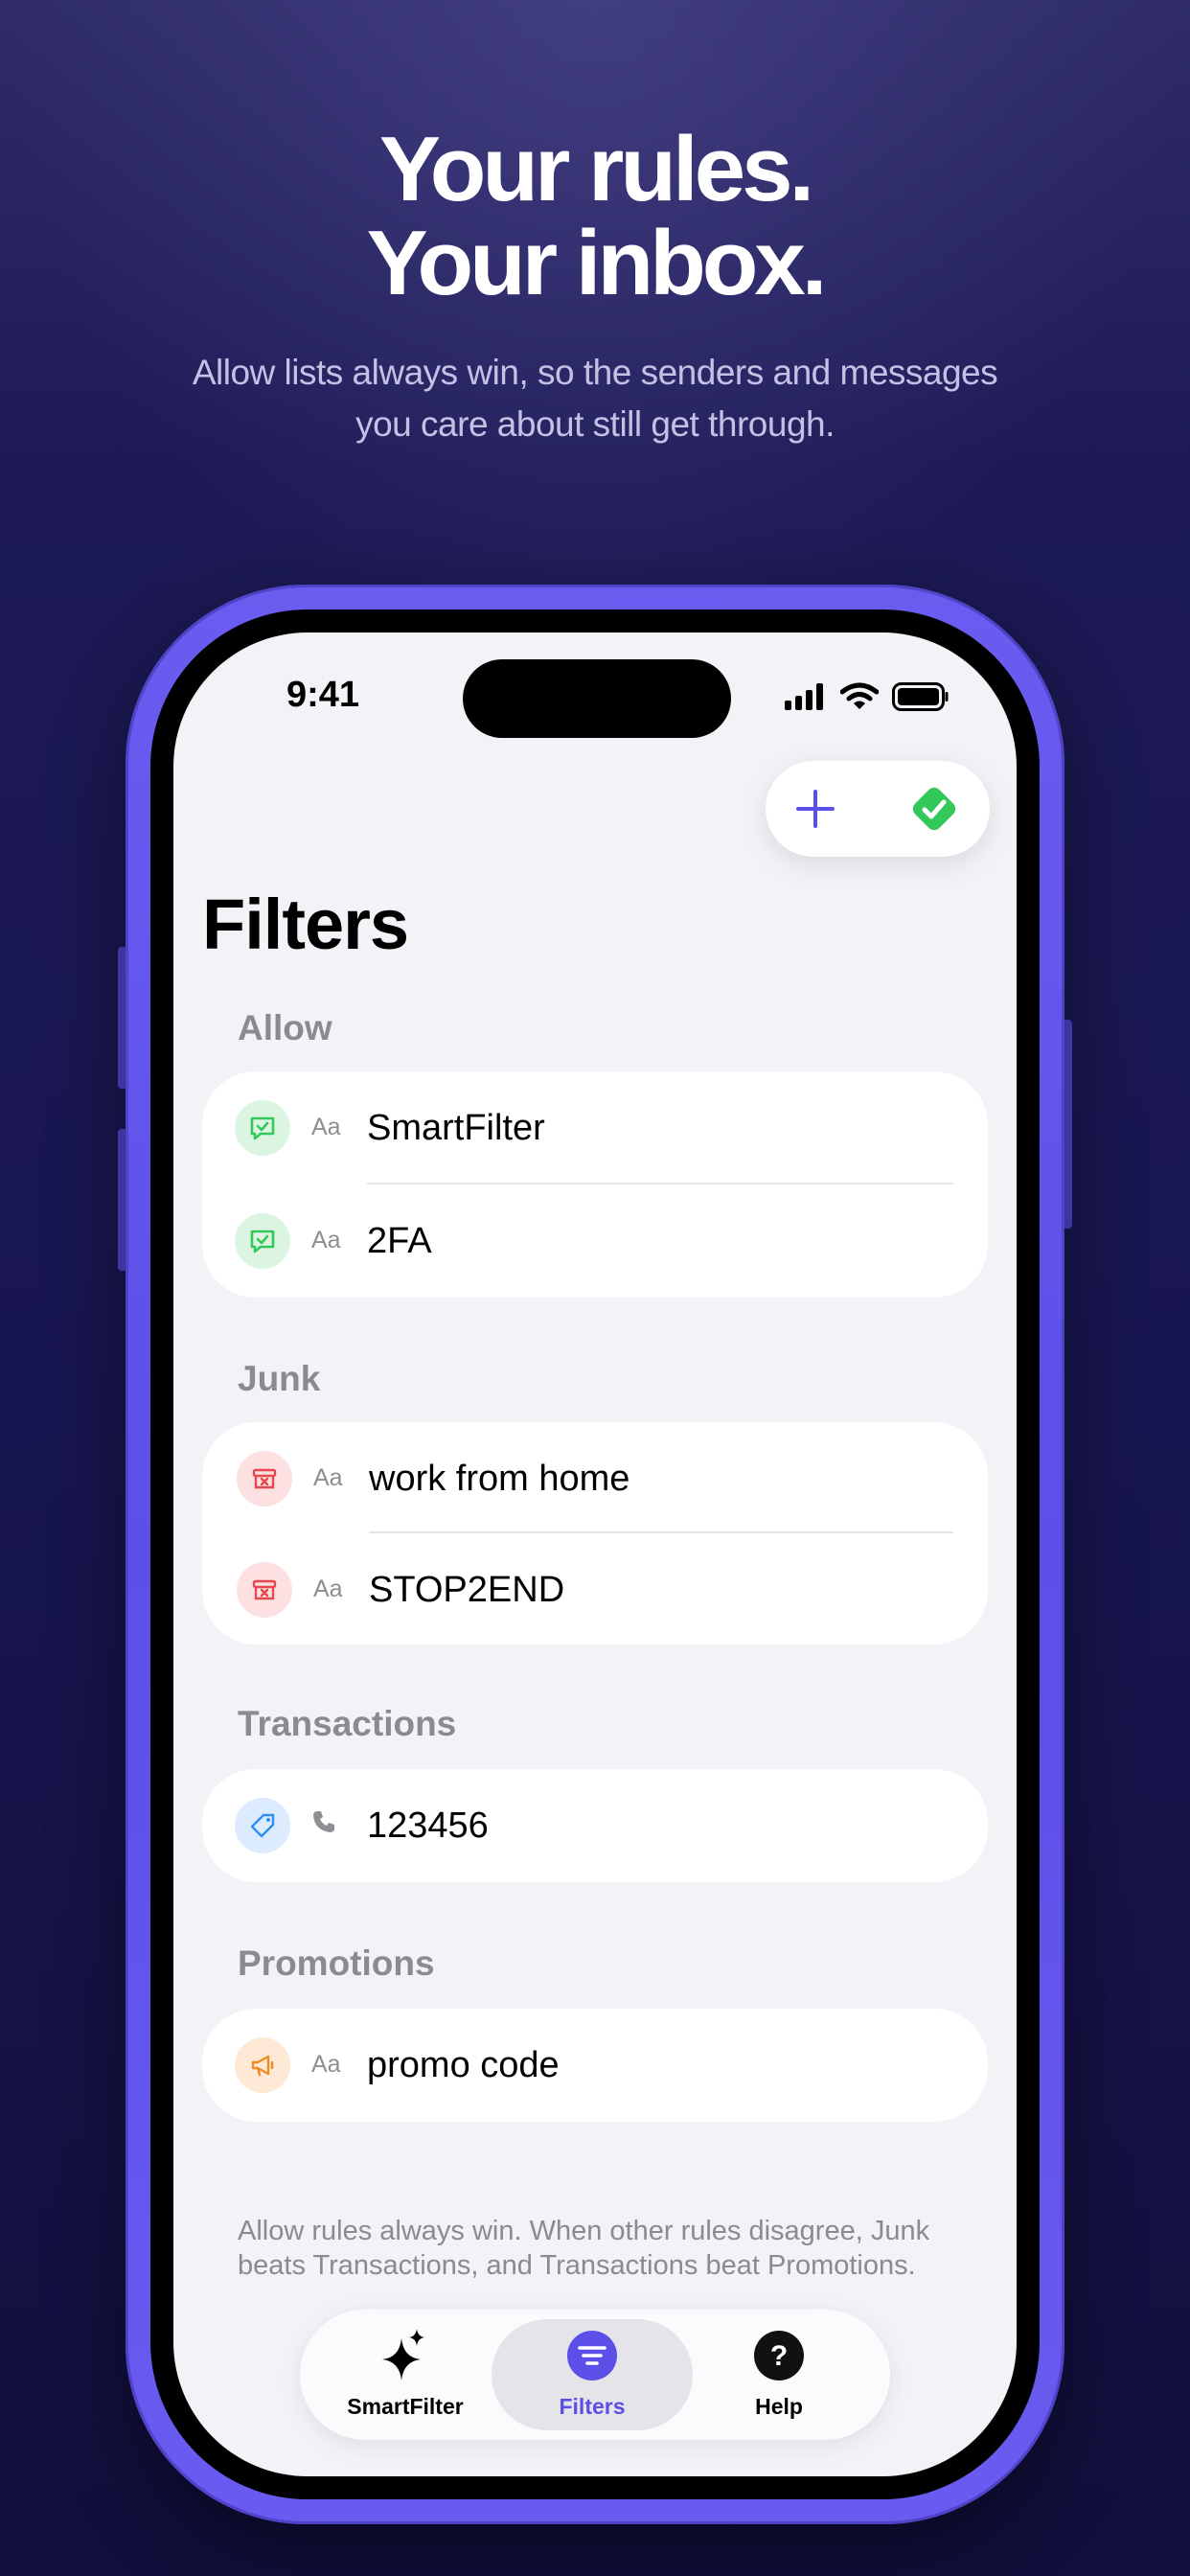 The height and width of the screenshot is (2576, 1190). What do you see at coordinates (595, 1127) in the screenshot?
I see `filter-row: Aa SmartFilter` at bounding box center [595, 1127].